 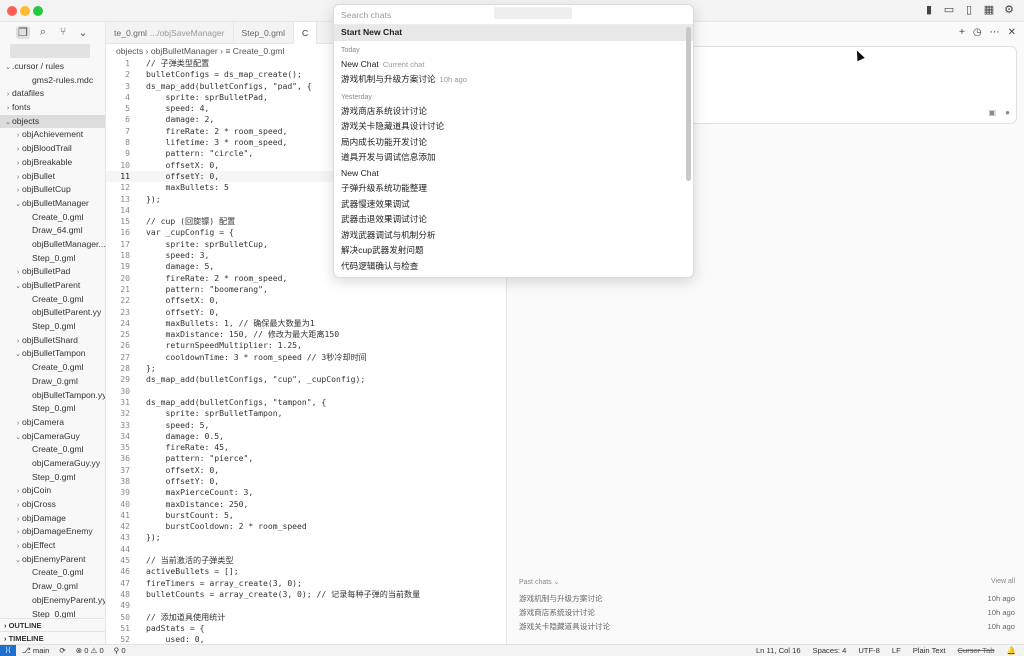 I want to click on tree-item: › objBulletShard, so click(x=52, y=341).